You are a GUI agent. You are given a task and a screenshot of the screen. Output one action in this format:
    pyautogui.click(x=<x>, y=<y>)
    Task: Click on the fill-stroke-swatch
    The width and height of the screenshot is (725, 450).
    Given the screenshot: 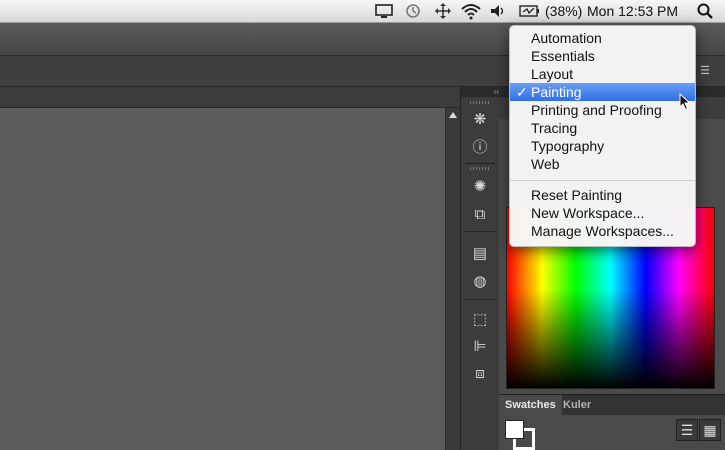 What is the action you would take?
    pyautogui.click(x=520, y=435)
    